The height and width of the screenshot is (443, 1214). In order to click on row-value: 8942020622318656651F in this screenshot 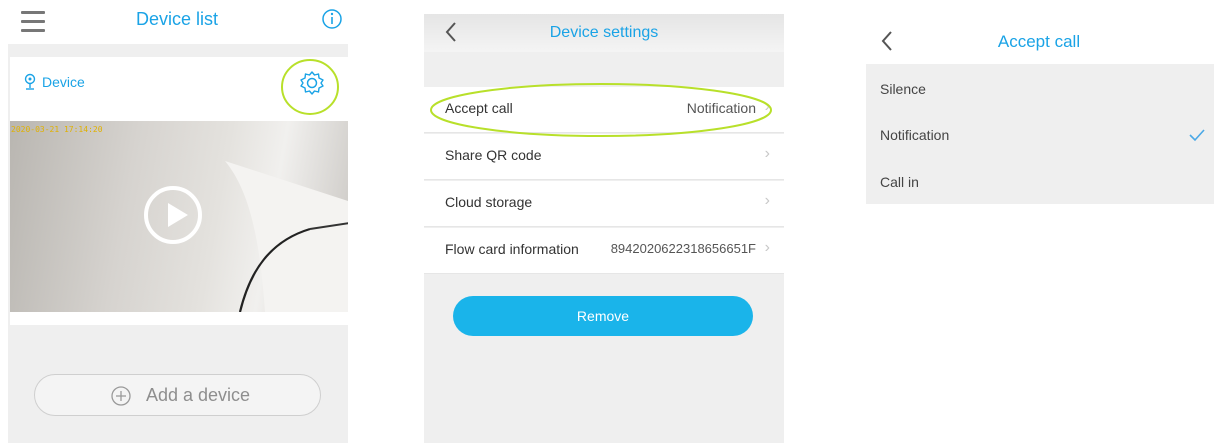, I will do `click(683, 248)`.